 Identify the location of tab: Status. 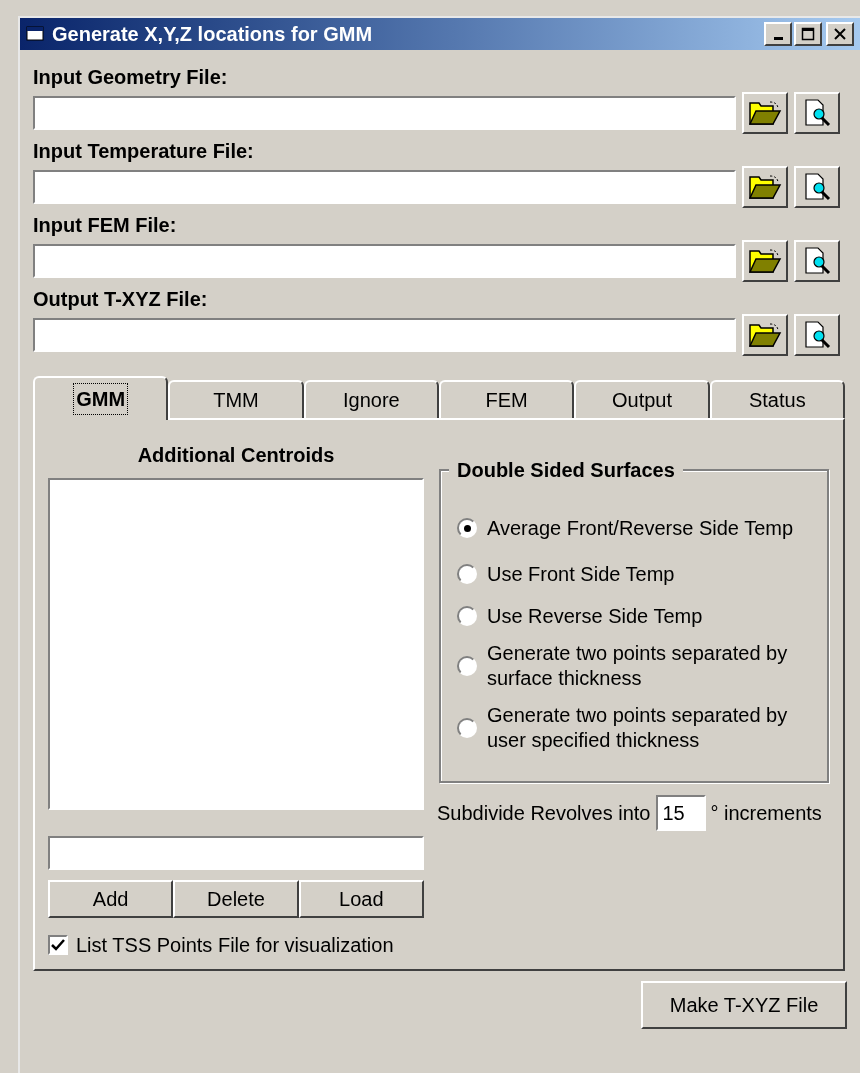
(777, 399).